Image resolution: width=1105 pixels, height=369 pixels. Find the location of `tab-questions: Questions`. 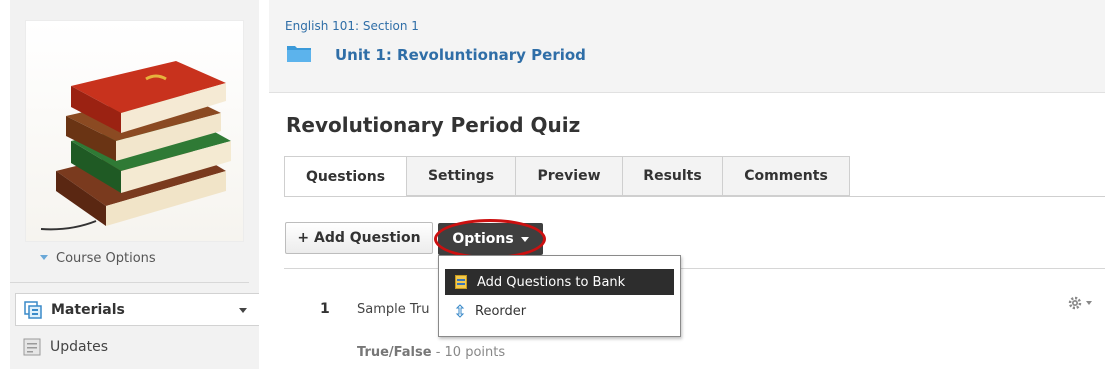

tab-questions: Questions is located at coordinates (345, 176).